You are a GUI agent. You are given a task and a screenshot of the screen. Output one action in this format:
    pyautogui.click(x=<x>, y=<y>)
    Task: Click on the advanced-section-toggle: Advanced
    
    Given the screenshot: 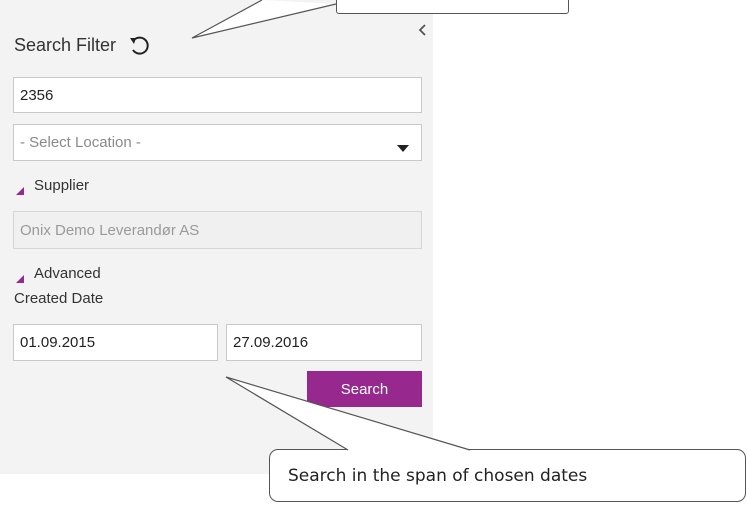 What is the action you would take?
    pyautogui.click(x=58, y=274)
    